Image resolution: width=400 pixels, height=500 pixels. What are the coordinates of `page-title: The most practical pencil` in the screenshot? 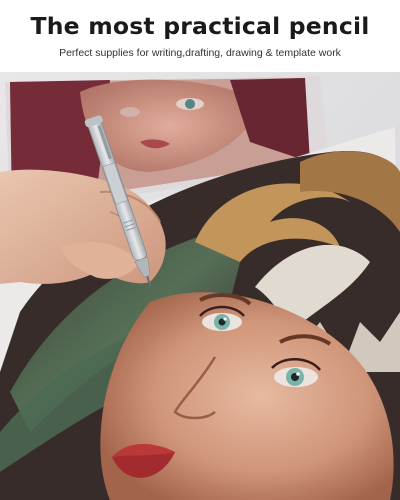 It's located at (200, 26).